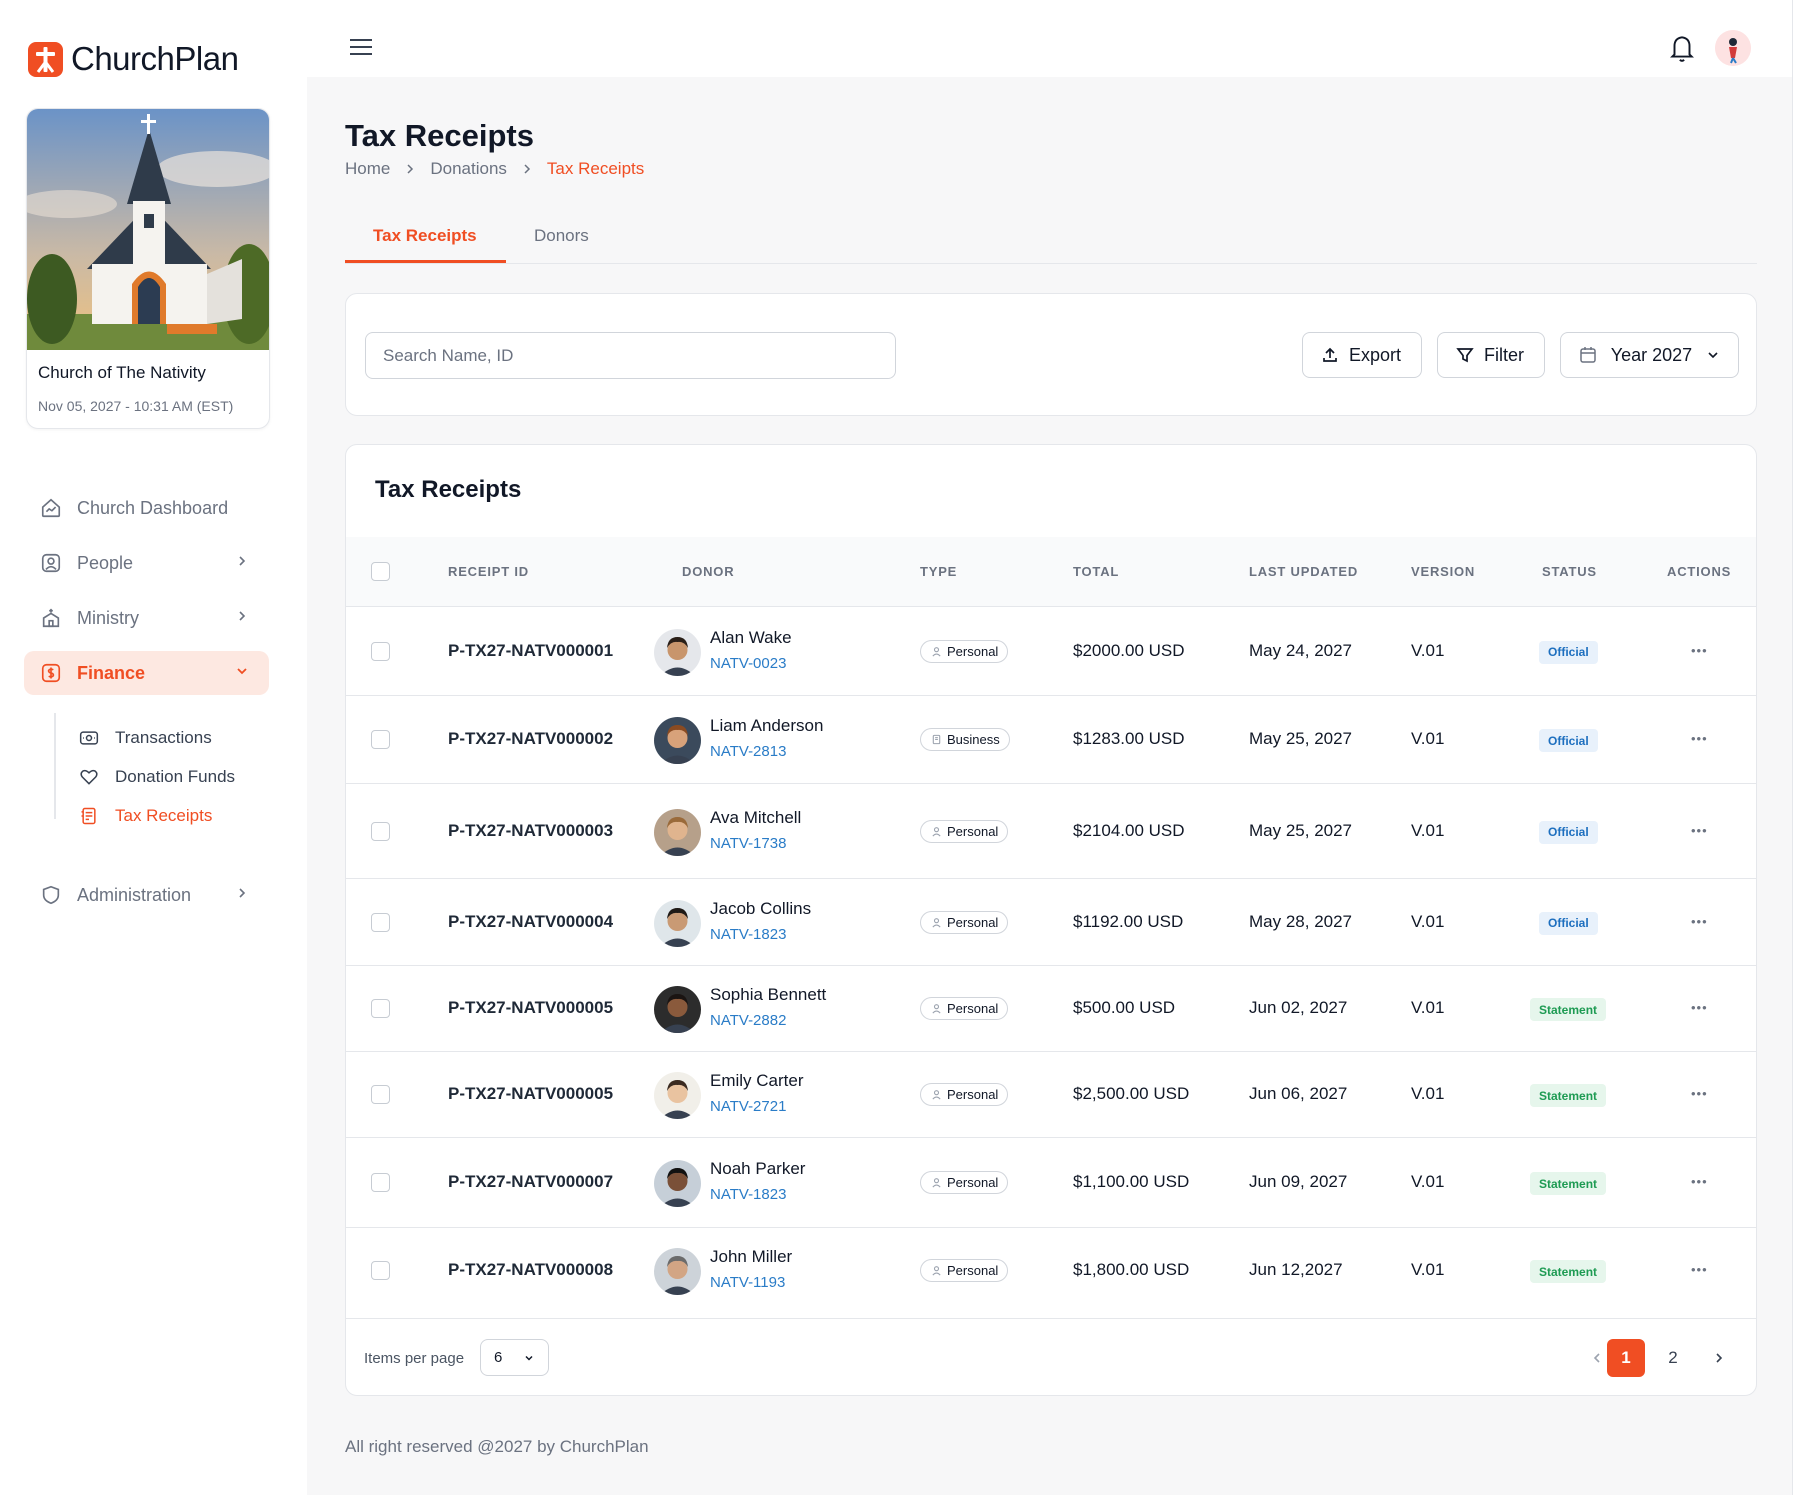 The image size is (1800, 1495). What do you see at coordinates (1682, 48) in the screenshot?
I see `bell-icon` at bounding box center [1682, 48].